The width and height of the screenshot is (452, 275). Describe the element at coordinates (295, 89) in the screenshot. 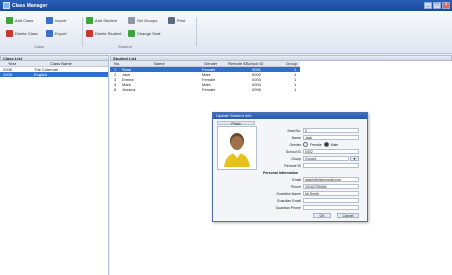

I see `student-group: 1` at that location.